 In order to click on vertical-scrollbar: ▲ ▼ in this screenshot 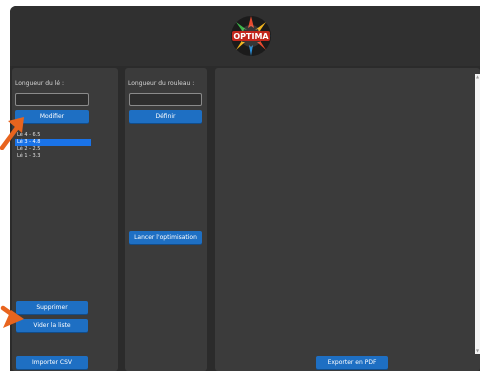, I will do `click(477, 214)`.